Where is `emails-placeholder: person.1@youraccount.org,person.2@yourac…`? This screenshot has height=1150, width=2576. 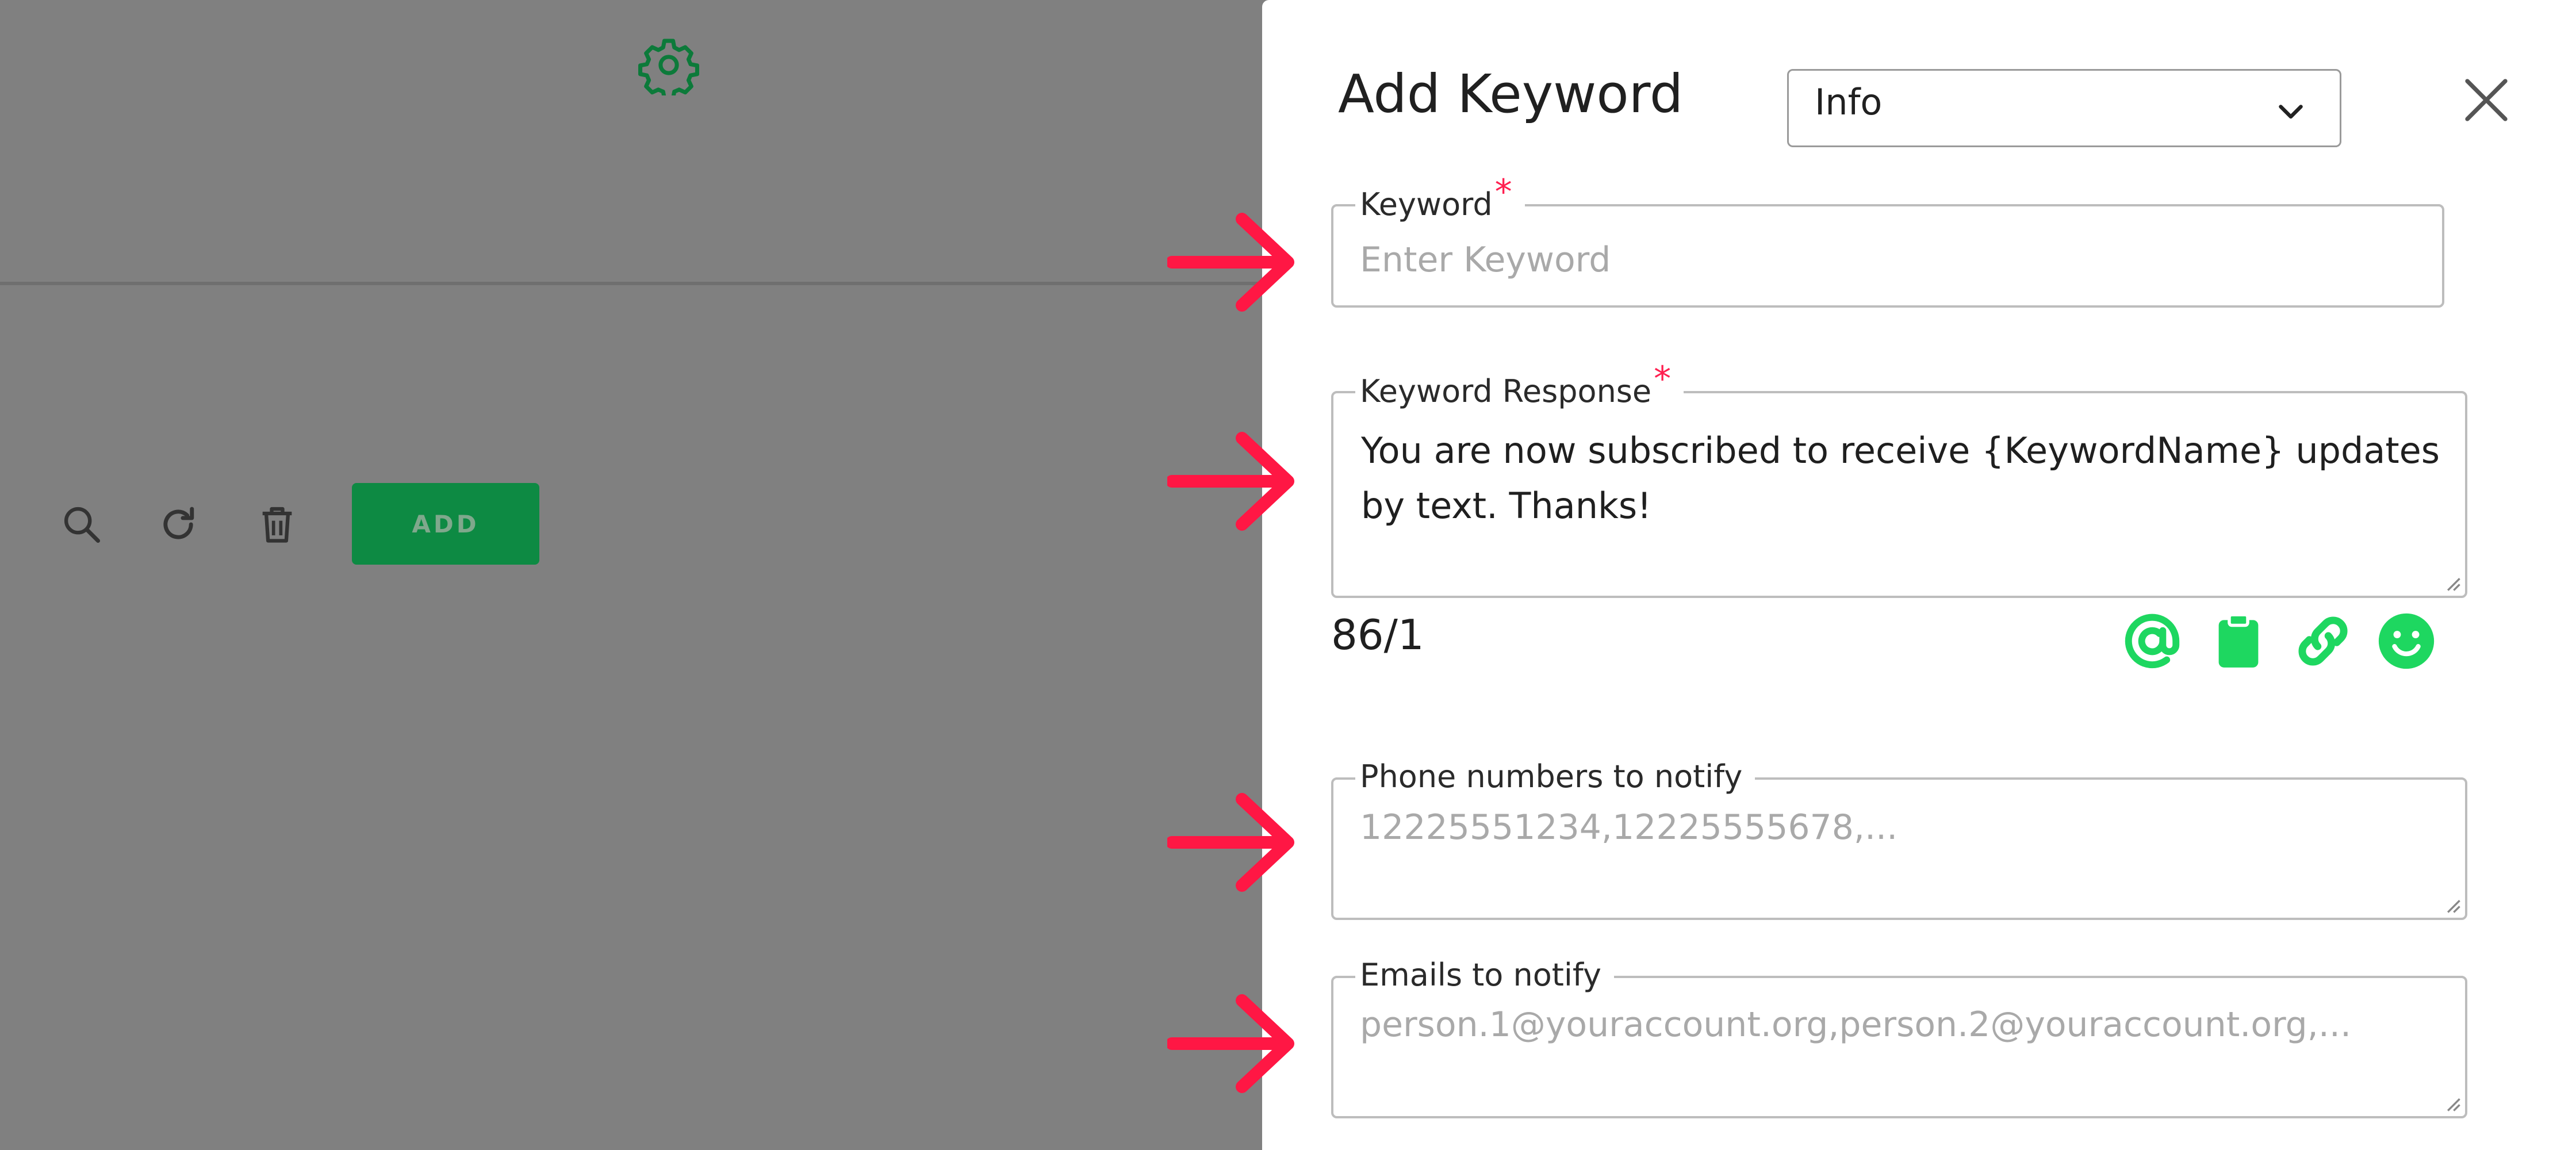
emails-placeholder: person.1@youraccount.org,person.2@yourac… is located at coordinates (1856, 1025).